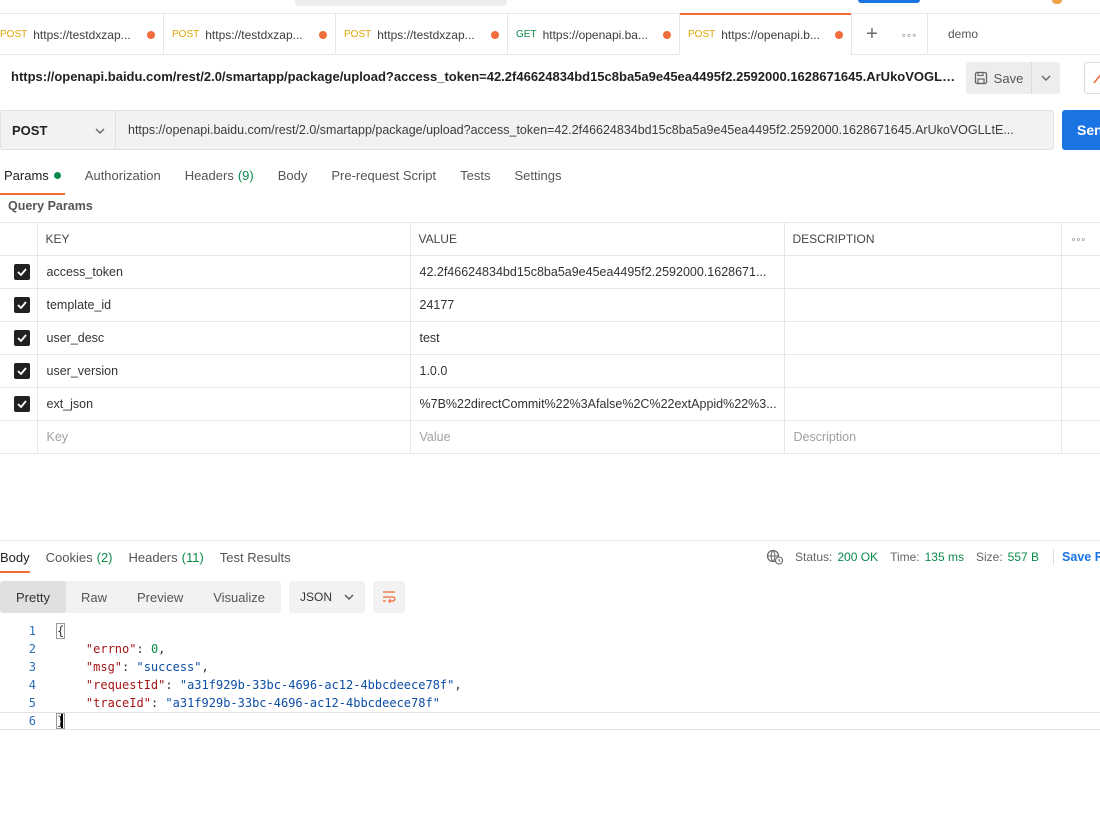 Image resolution: width=1100 pixels, height=836 pixels. What do you see at coordinates (316, 597) in the screenshot?
I see `format-value: JSON` at bounding box center [316, 597].